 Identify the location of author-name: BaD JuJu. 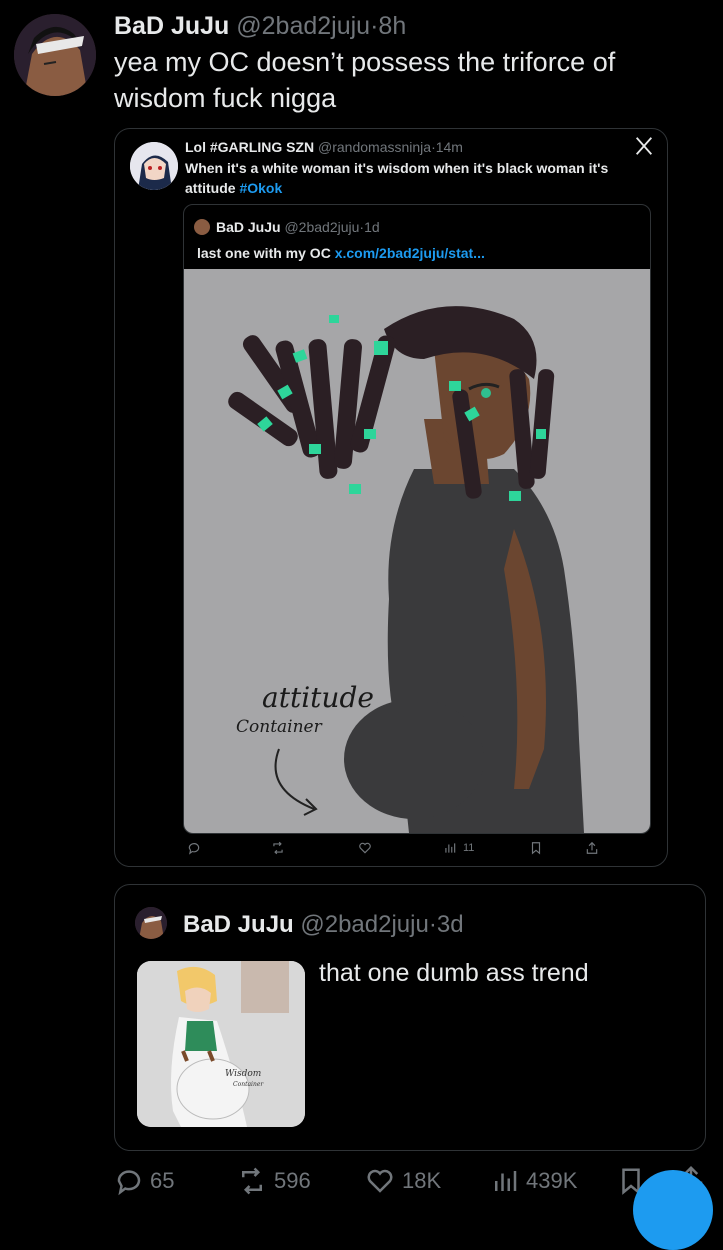
(171, 26).